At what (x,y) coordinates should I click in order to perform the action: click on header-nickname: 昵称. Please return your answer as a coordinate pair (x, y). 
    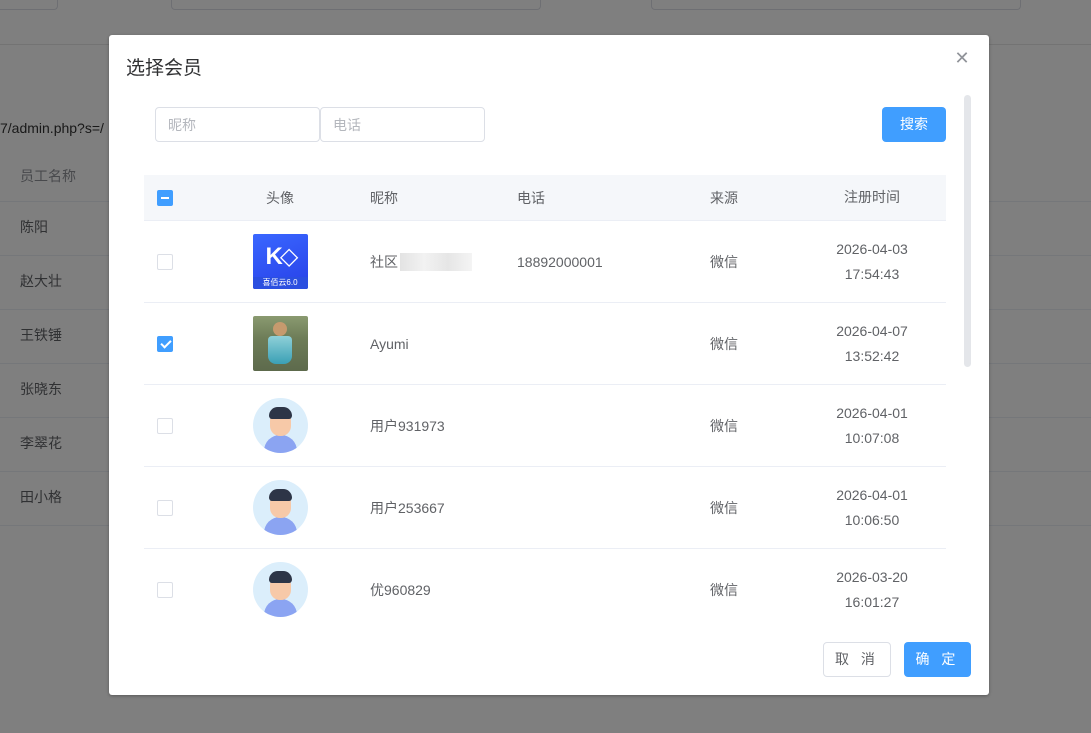
    Looking at the image, I should click on (384, 197).